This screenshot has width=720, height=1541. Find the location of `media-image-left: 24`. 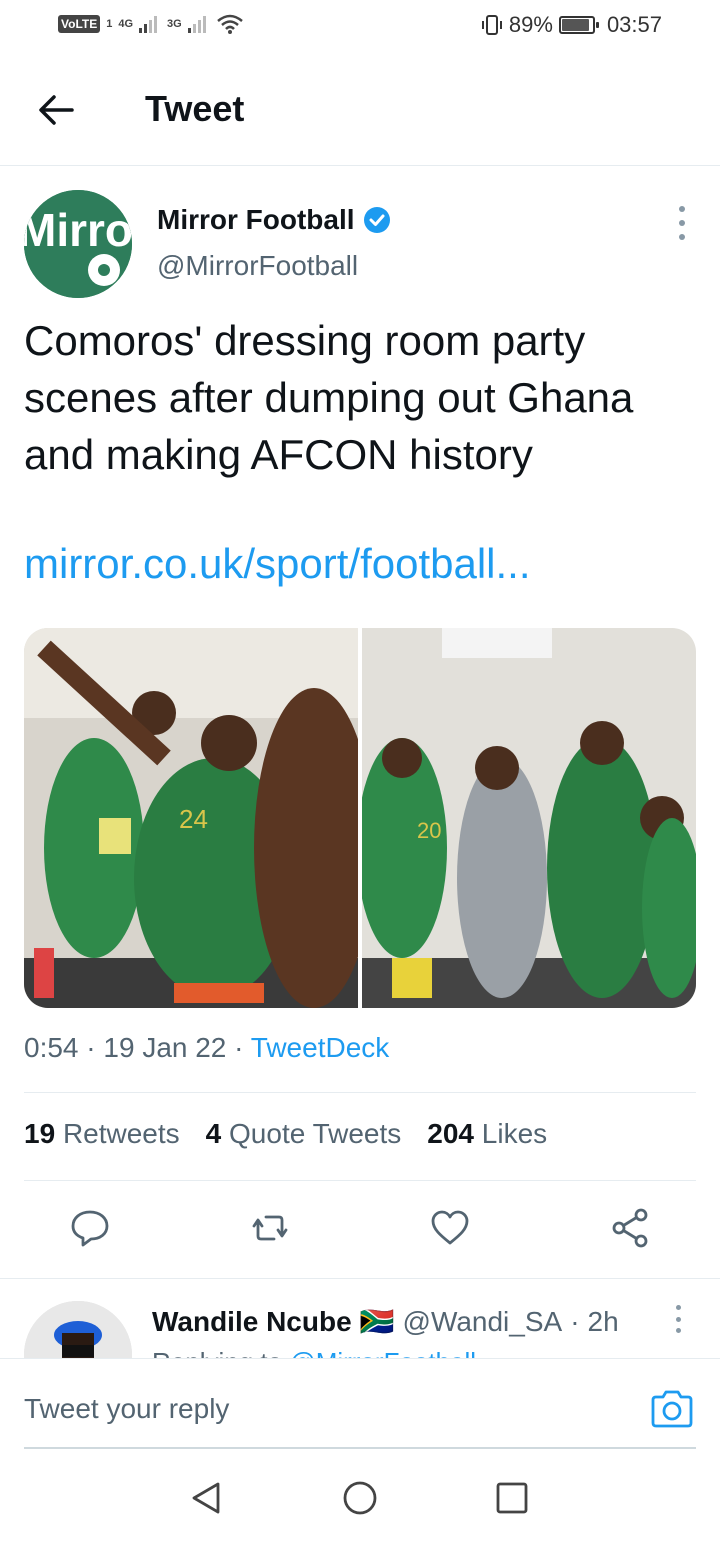

media-image-left: 24 is located at coordinates (191, 818).